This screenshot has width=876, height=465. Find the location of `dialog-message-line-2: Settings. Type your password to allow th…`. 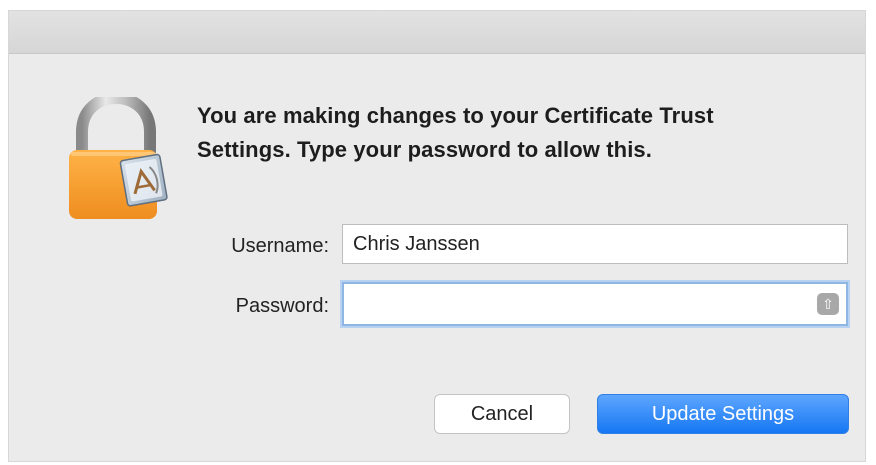

dialog-message-line-2: Settings. Type your password to allow th… is located at coordinates (424, 149).